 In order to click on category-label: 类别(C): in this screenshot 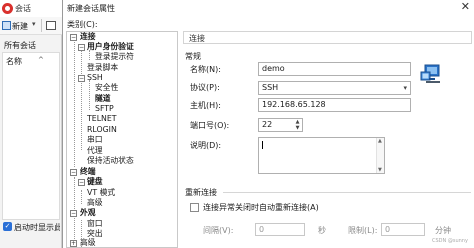, I will do `click(82, 24)`.